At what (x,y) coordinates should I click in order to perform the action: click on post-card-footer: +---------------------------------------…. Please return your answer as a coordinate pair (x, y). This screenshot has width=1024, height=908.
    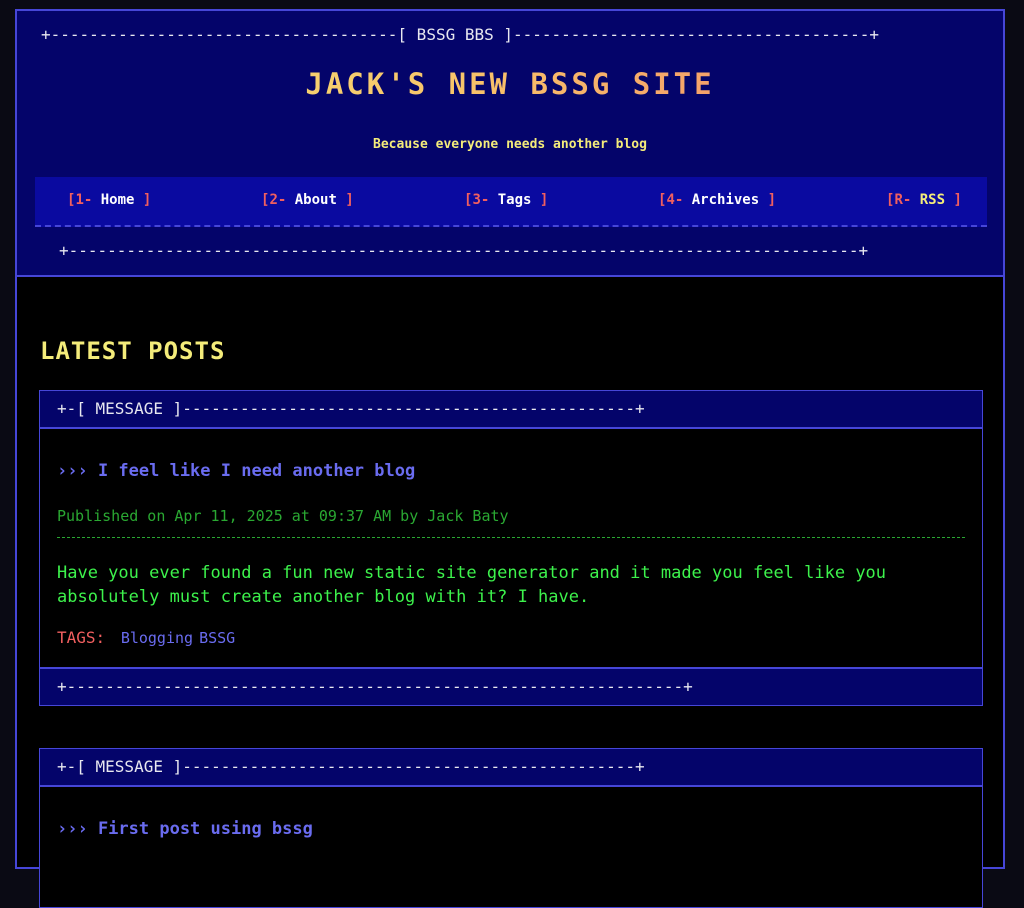
    Looking at the image, I should click on (511, 686).